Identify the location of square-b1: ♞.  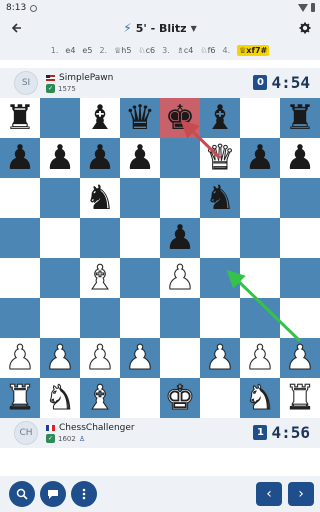
(60, 398).